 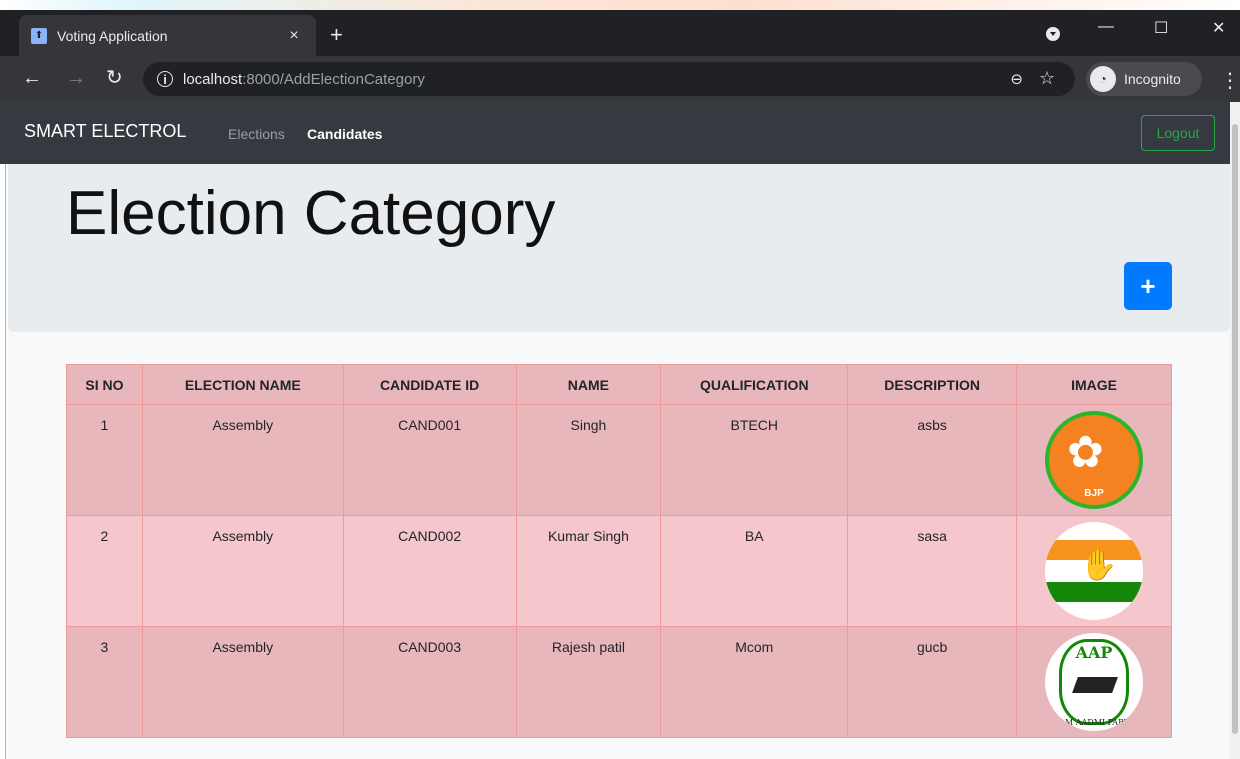 I want to click on lotus-icon: ✿, so click(x=1085, y=452).